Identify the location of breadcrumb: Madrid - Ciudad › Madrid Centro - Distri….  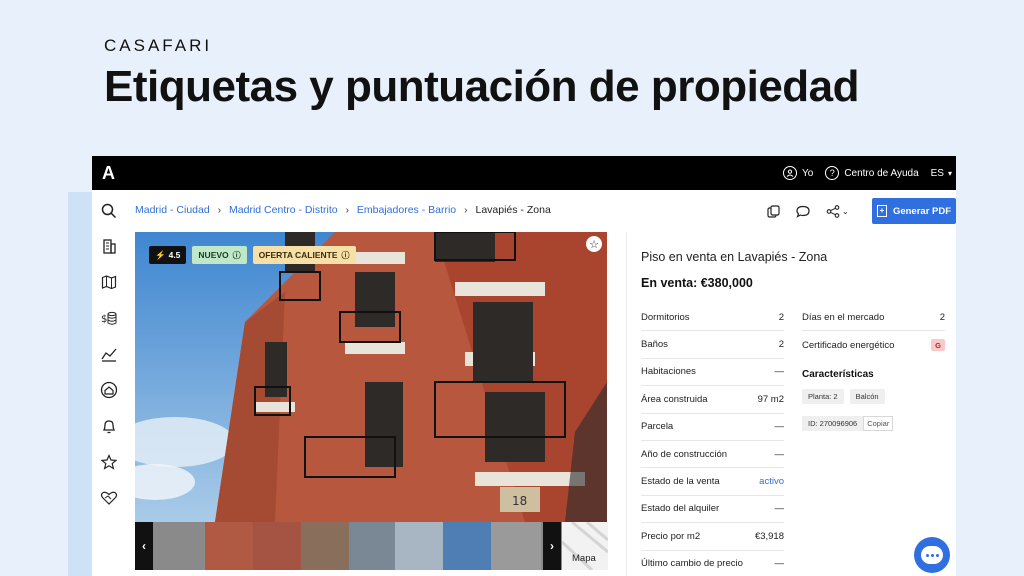
(343, 210).